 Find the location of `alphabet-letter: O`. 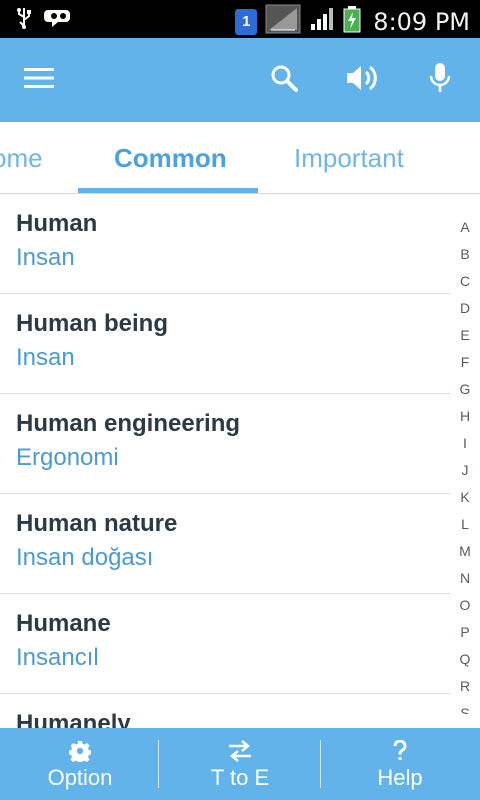

alphabet-letter: O is located at coordinates (465, 605).